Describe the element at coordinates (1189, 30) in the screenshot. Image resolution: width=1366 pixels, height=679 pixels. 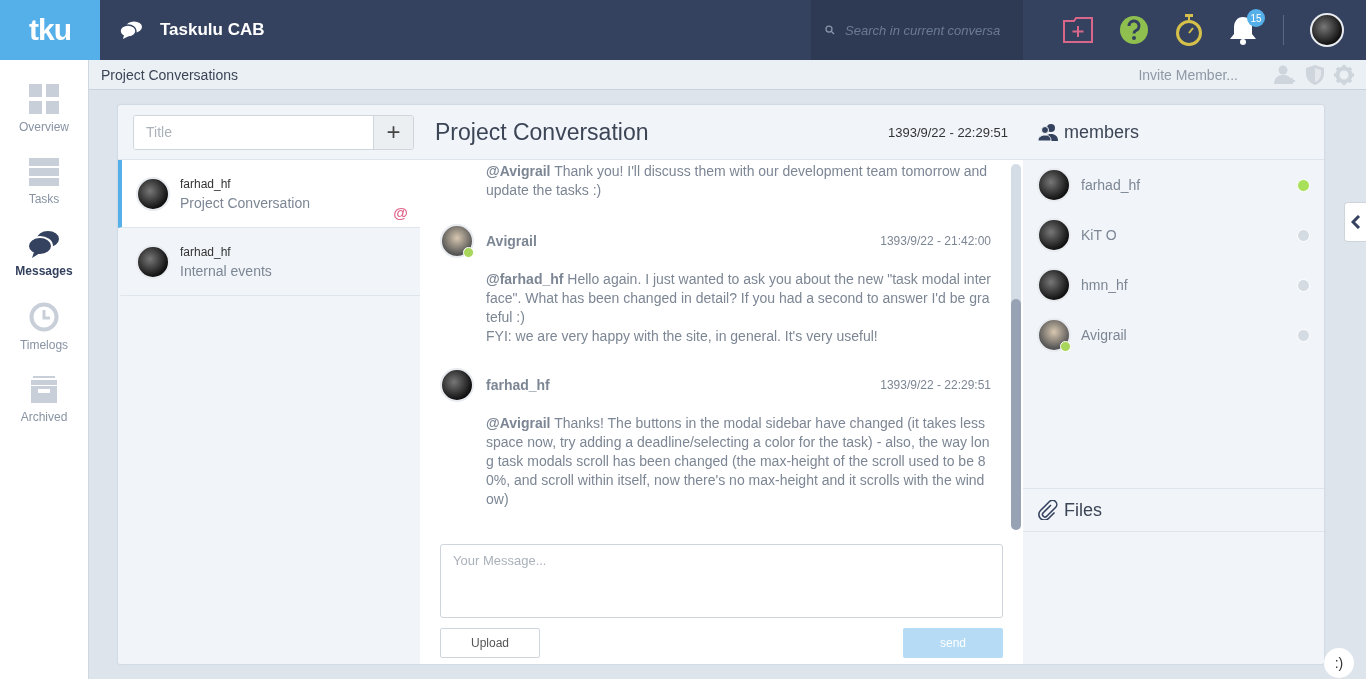
I see `stopwatch-icon` at that location.